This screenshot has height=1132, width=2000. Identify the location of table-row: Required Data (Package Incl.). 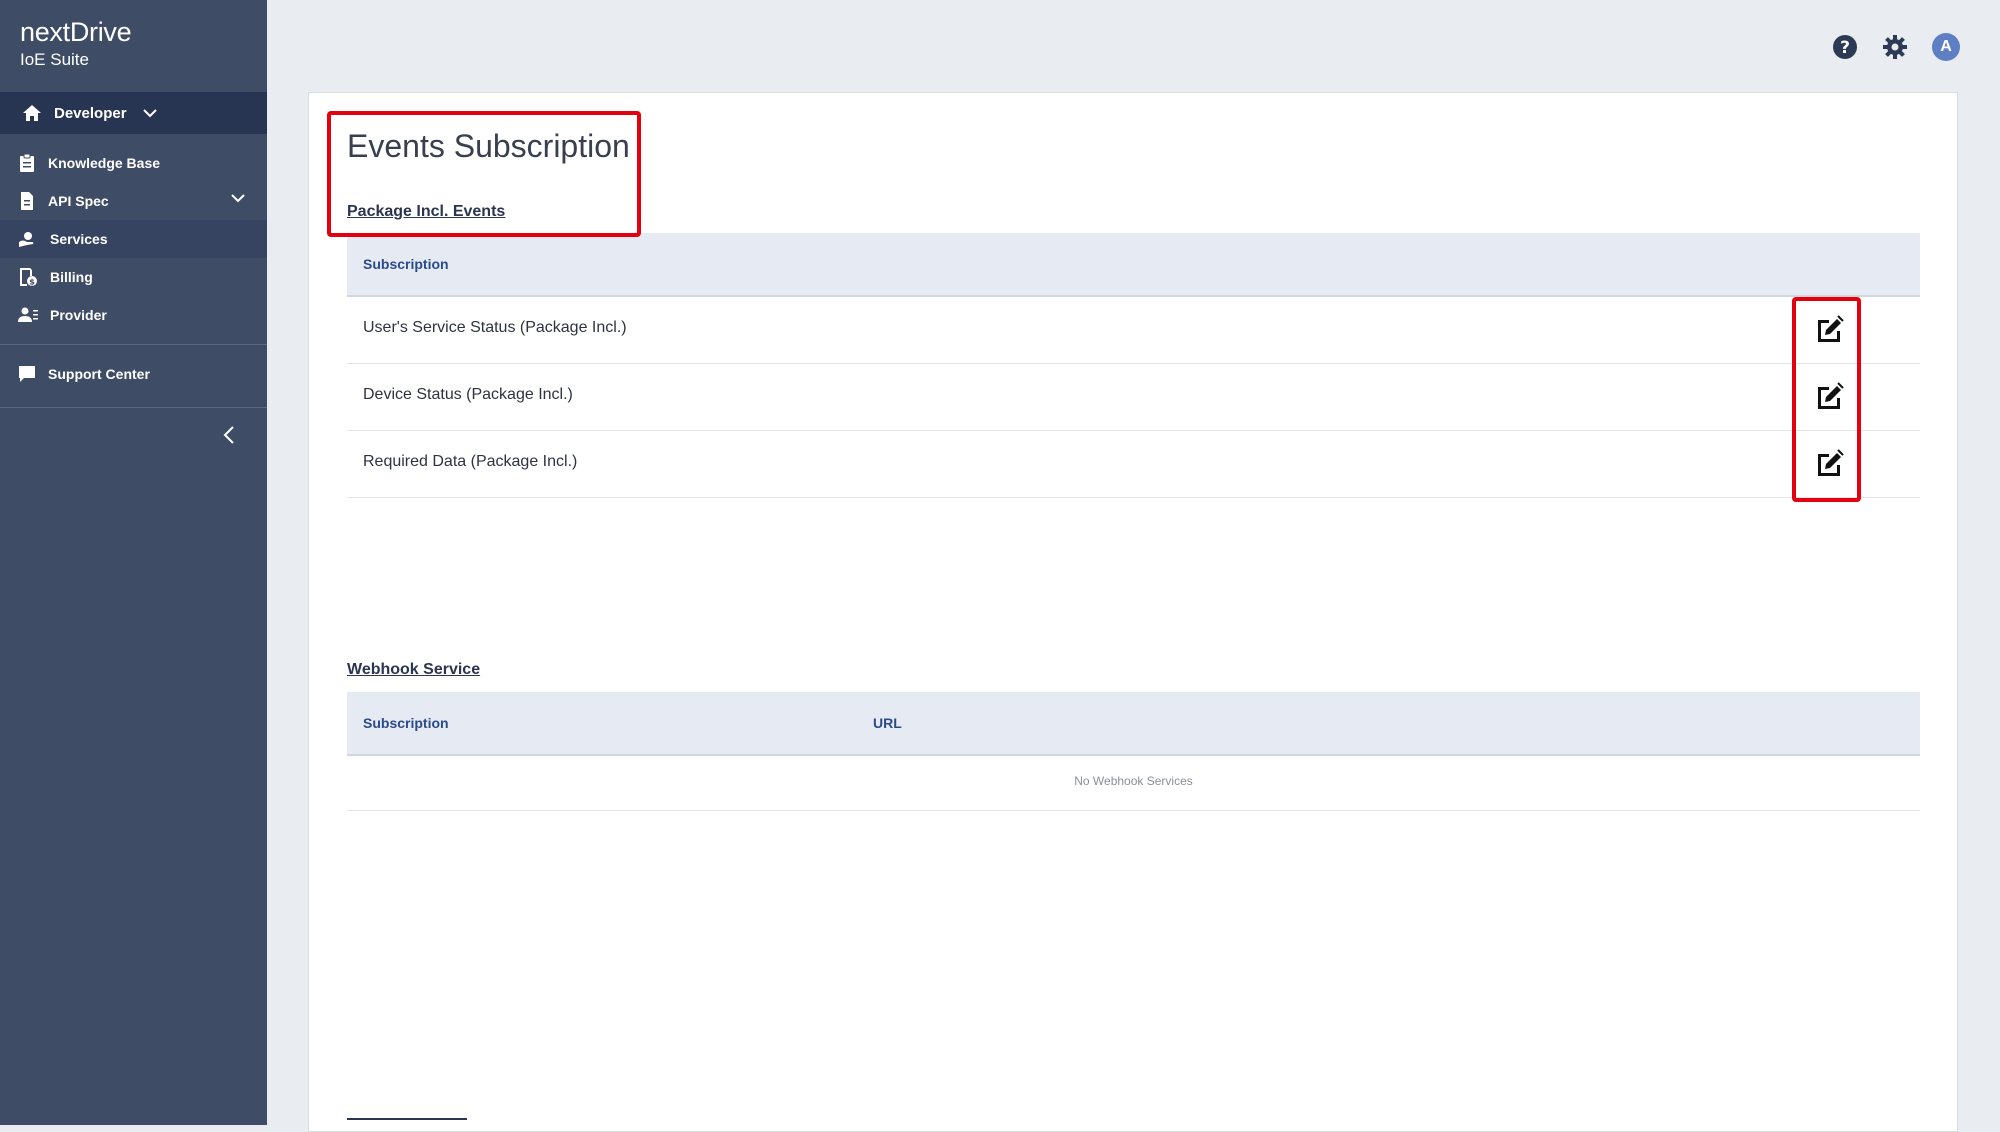
(1133, 464).